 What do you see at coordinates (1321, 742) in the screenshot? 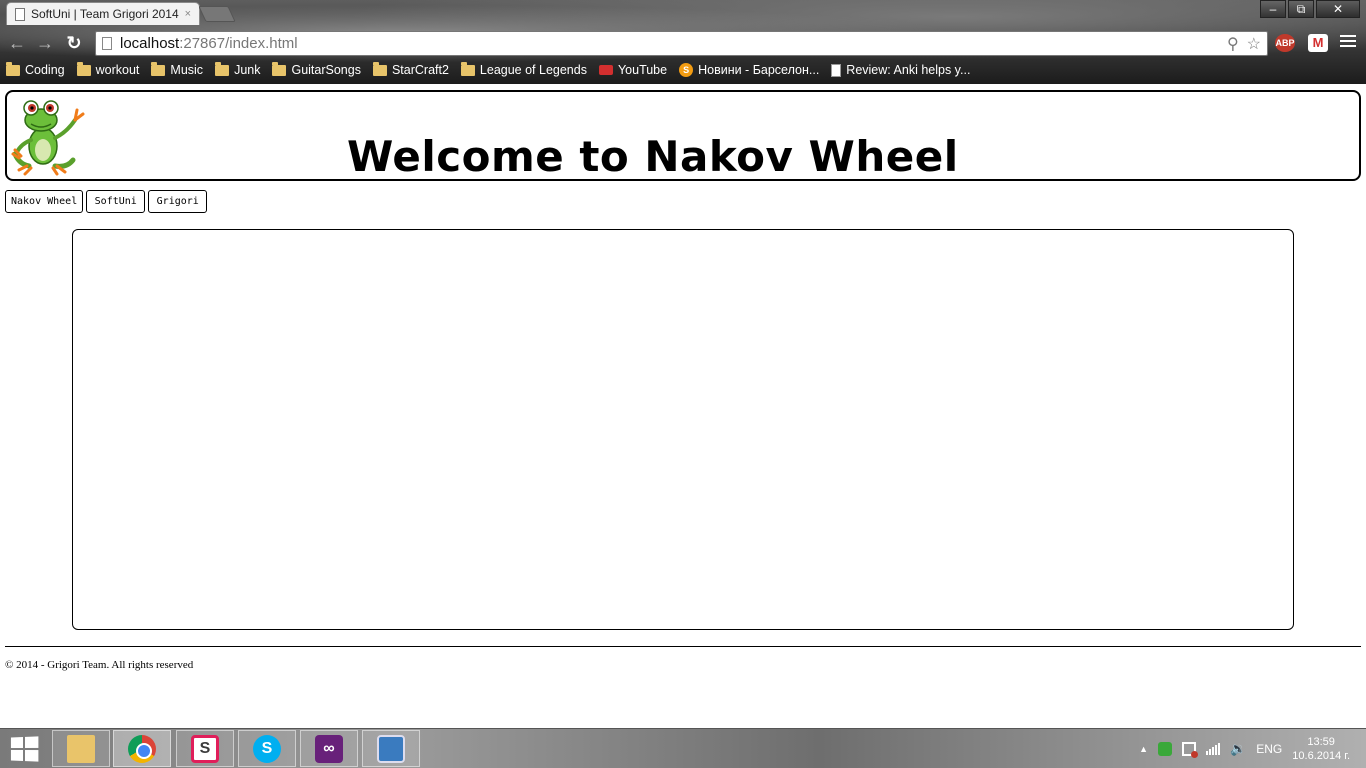
I see `clock-time: 13:59` at bounding box center [1321, 742].